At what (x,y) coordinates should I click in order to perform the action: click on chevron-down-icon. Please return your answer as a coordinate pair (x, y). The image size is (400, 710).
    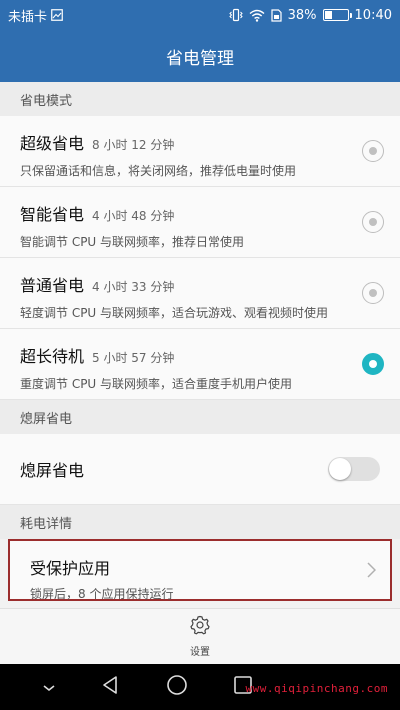
    Looking at the image, I should click on (49, 687).